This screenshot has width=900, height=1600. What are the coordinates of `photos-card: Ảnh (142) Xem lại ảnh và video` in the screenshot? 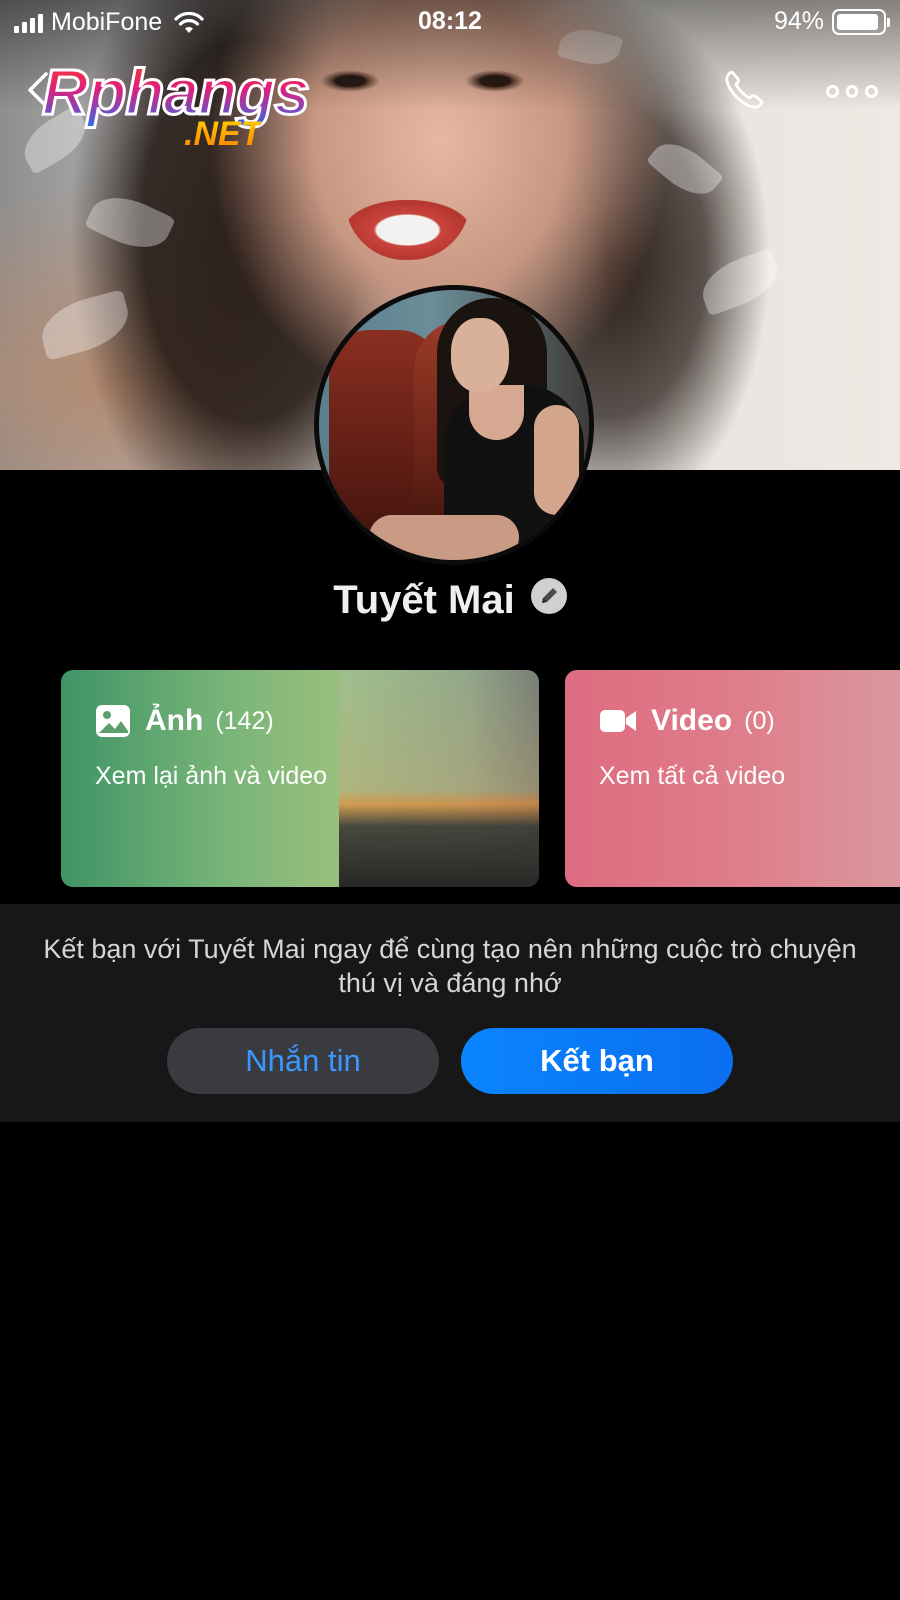 It's located at (300, 778).